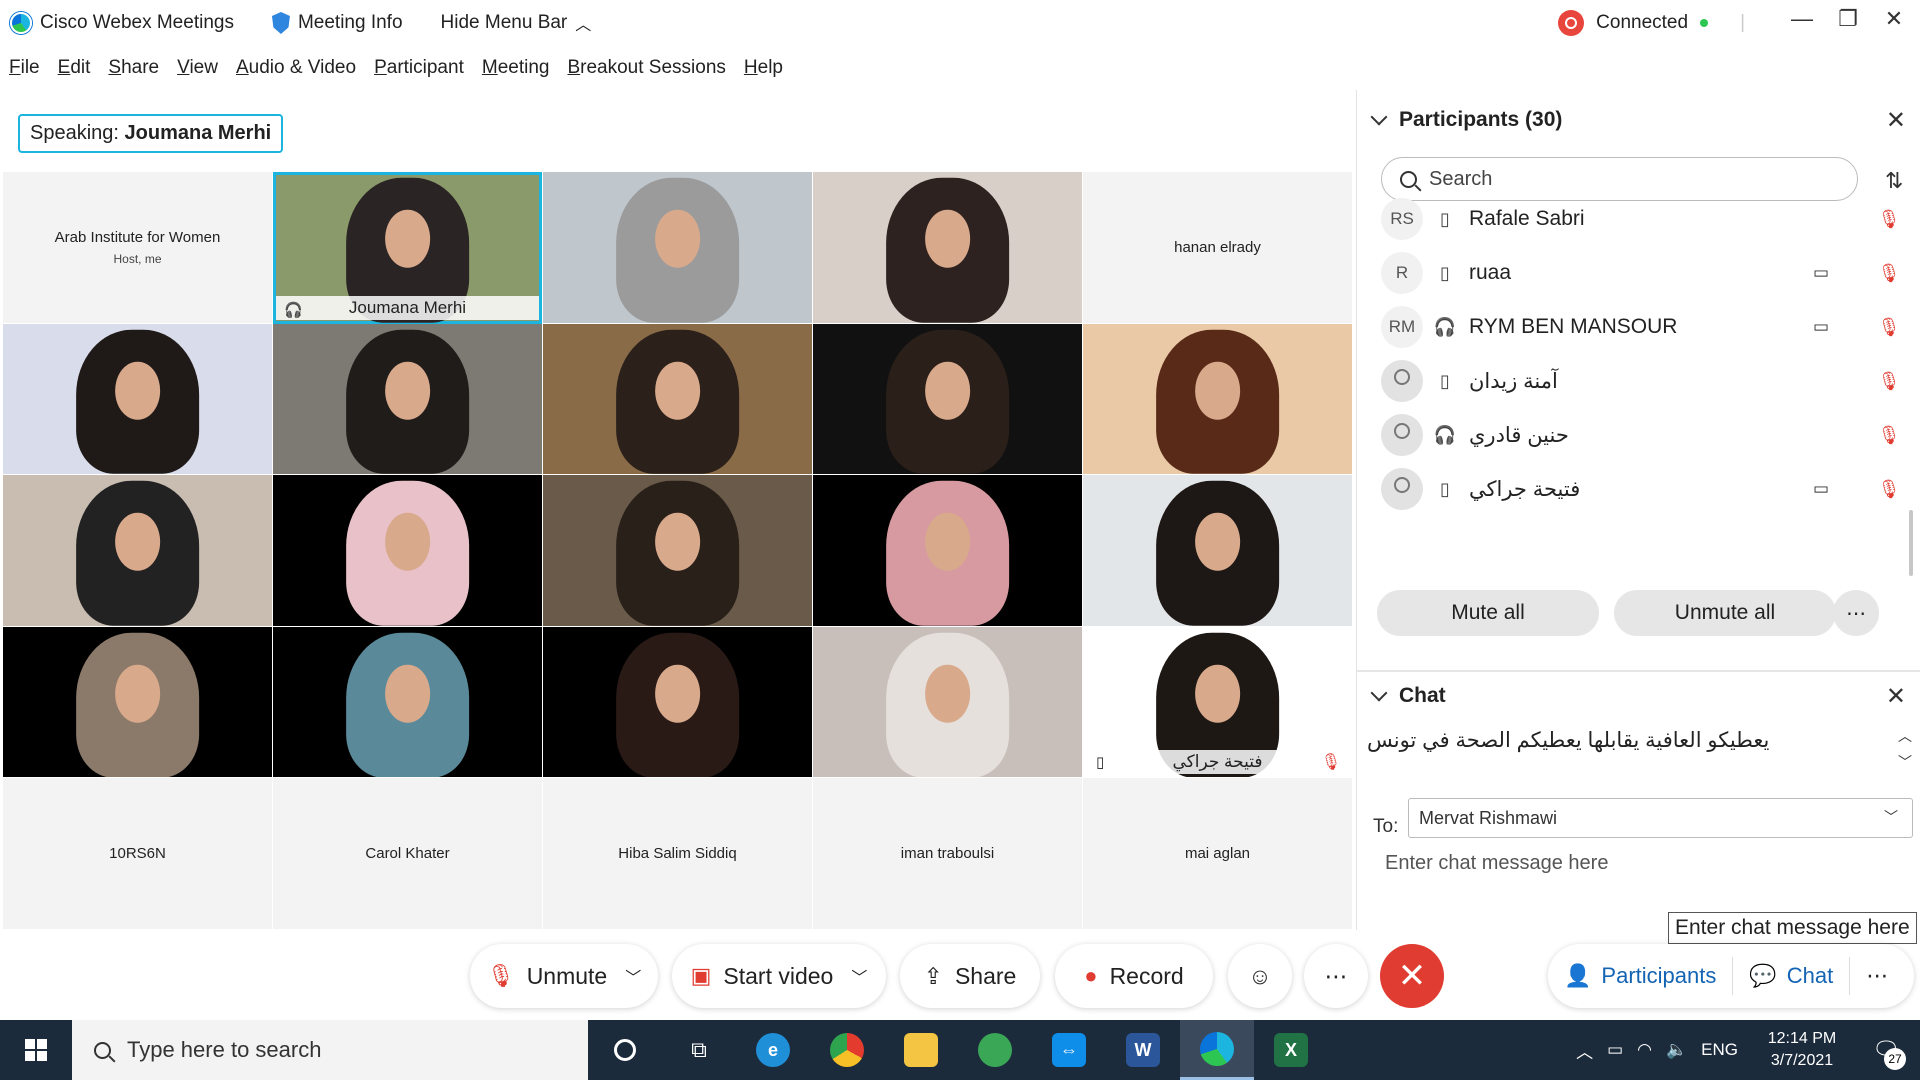 This screenshot has height=1080, width=1920. Describe the element at coordinates (1641, 381) in the screenshot. I see `participant-row: ▯ آمنة زيدان 🎙` at that location.